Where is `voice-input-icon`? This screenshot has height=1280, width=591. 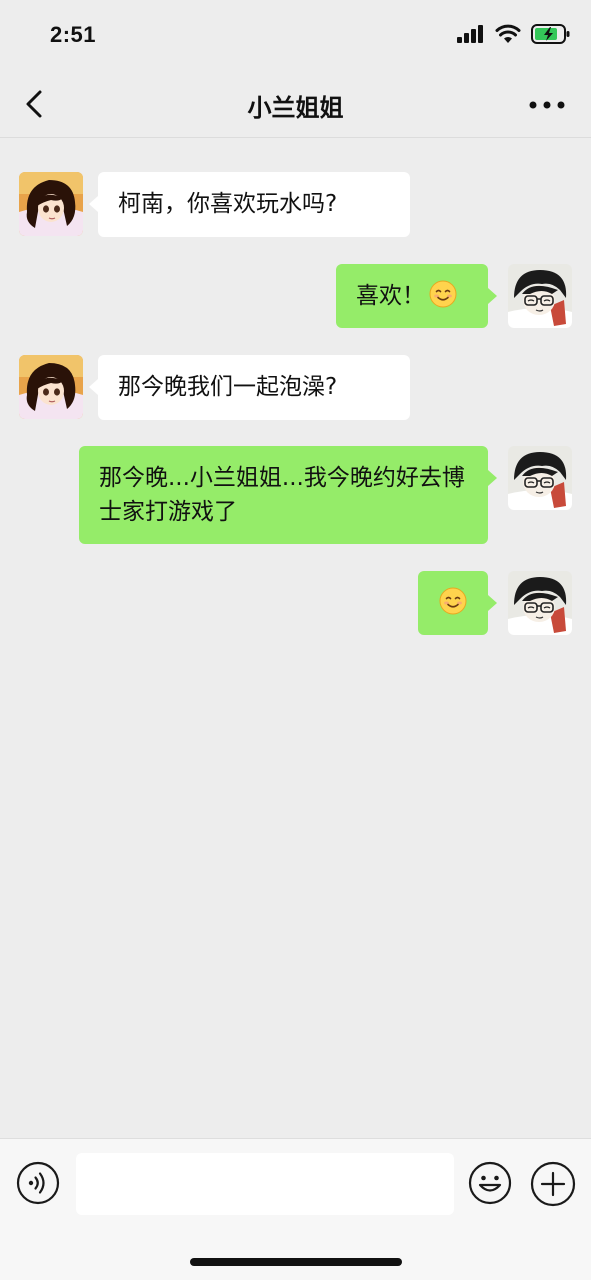
voice-input-icon is located at coordinates (38, 1183).